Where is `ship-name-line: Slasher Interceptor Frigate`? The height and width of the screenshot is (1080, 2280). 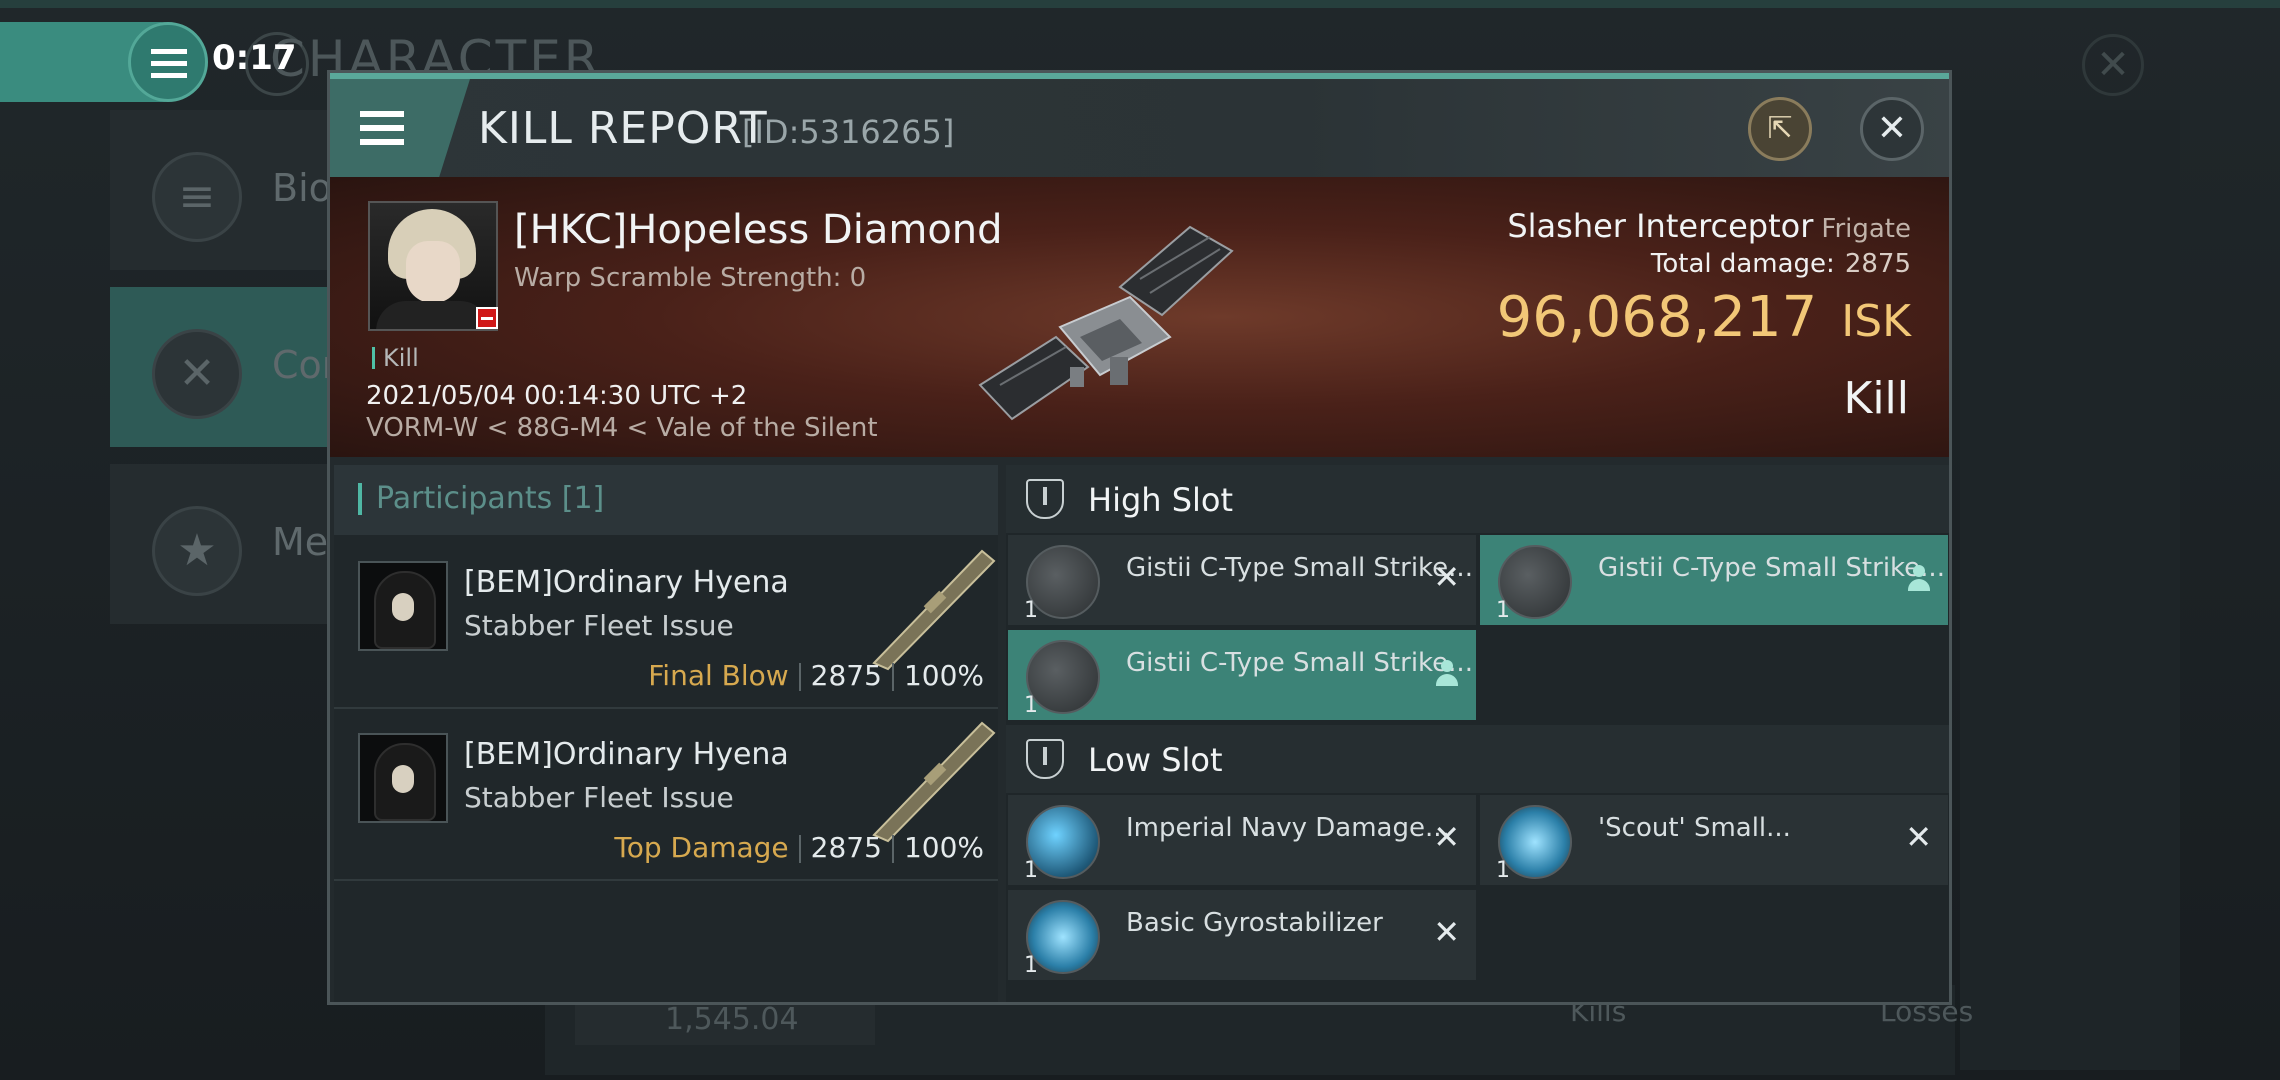 ship-name-line: Slasher Interceptor Frigate is located at coordinates (1709, 226).